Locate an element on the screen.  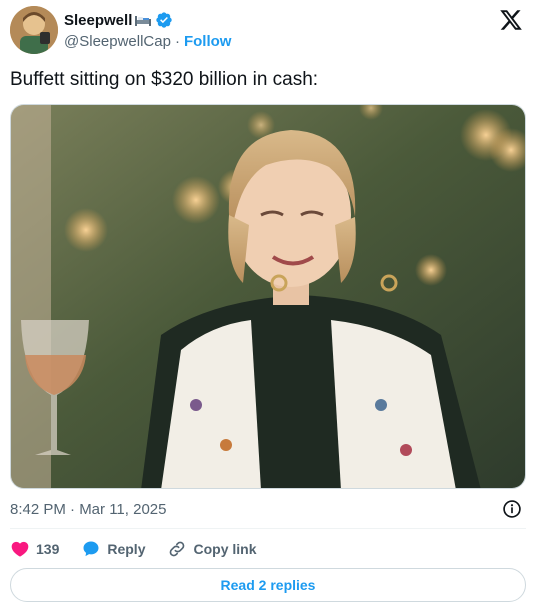
copy-link-button: Copy link is located at coordinates (212, 549).